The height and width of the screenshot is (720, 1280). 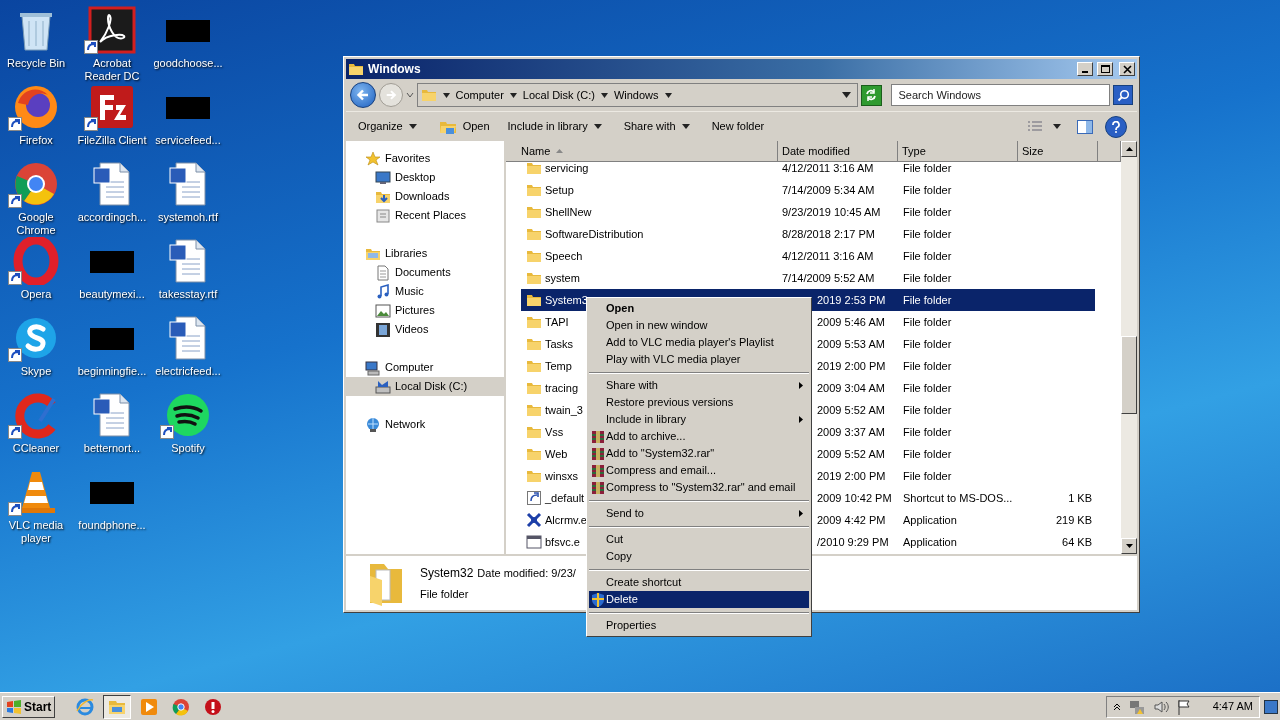 What do you see at coordinates (936, 190) in the screenshot?
I see `file-details-cell: 7/14/2009 5:34 AM File folder` at bounding box center [936, 190].